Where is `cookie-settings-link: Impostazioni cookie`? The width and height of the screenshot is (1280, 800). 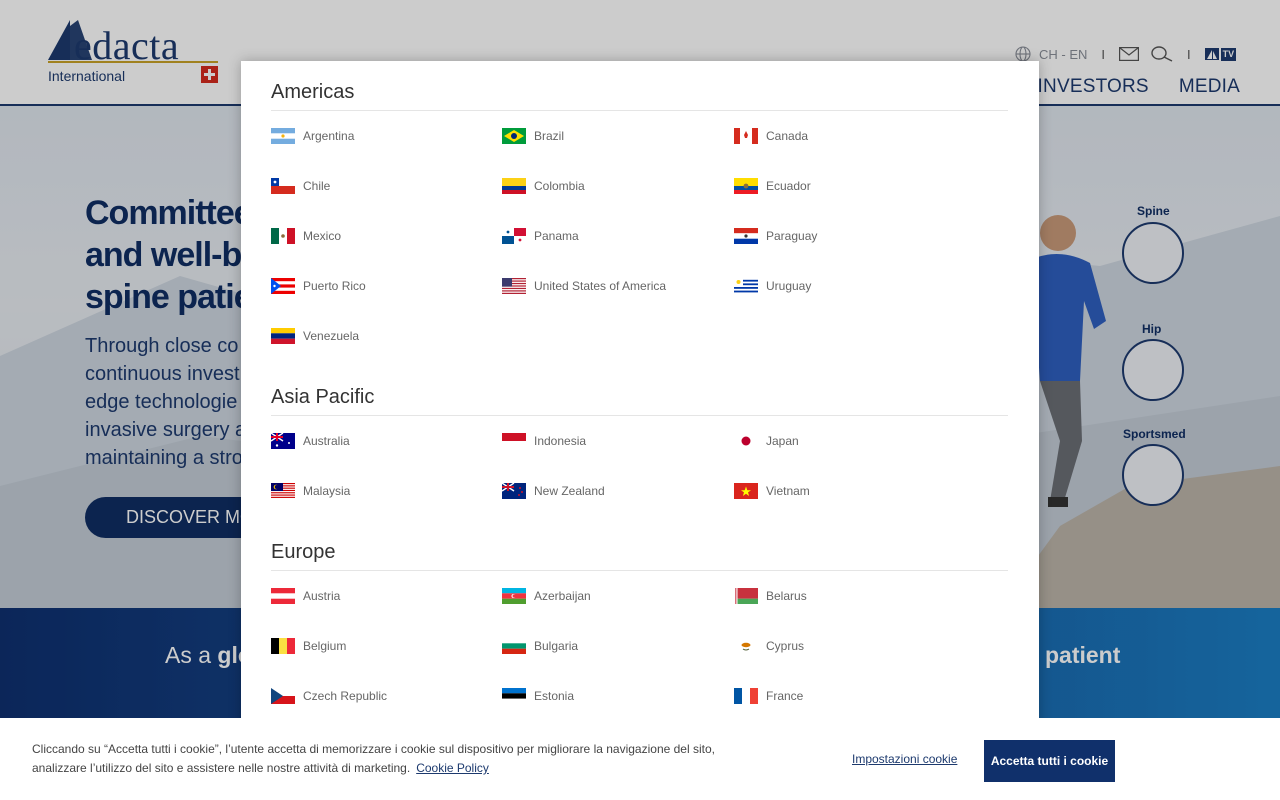
cookie-settings-link: Impostazioni cookie is located at coordinates (904, 759).